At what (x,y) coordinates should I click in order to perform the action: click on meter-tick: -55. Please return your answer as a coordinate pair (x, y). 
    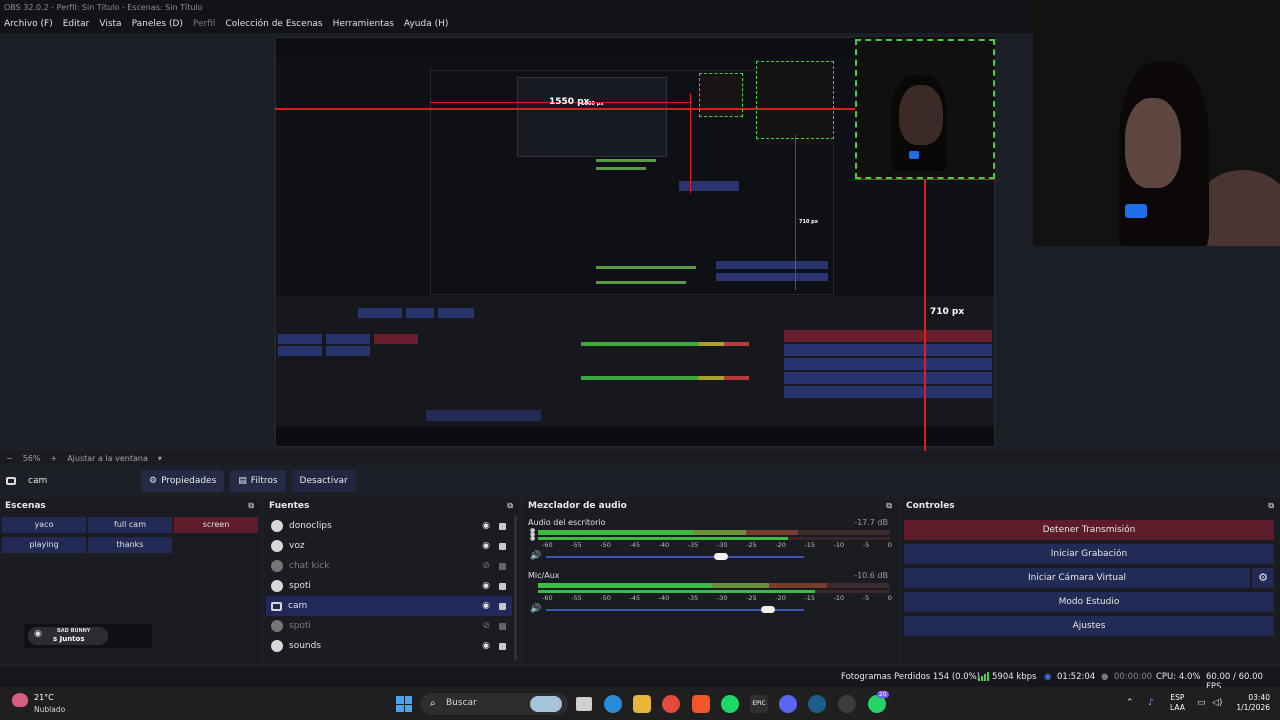
    Looking at the image, I should click on (576, 545).